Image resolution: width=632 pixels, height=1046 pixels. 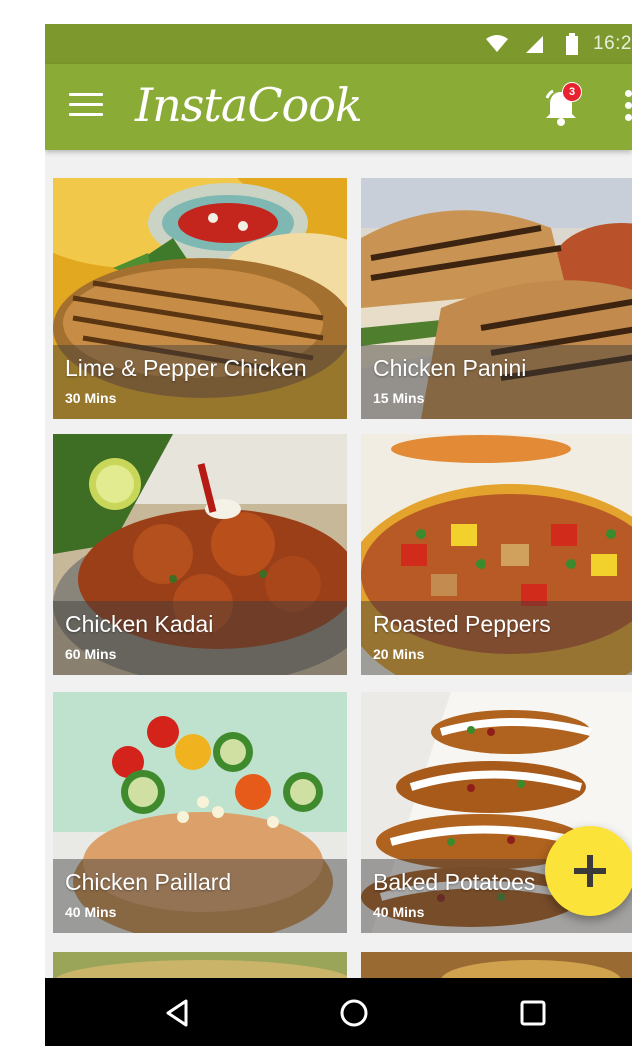 I want to click on nav-bar, so click(x=338, y=1012).